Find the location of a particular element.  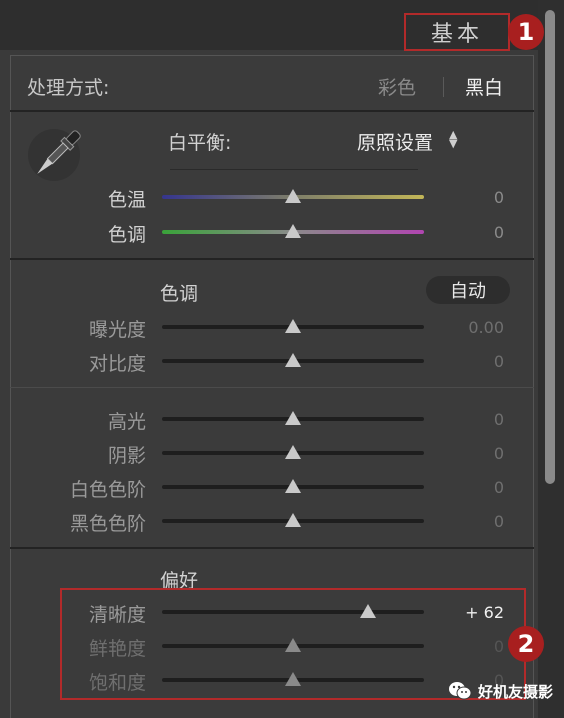

blacks-label: 黑色色阶 is located at coordinates (107, 524).